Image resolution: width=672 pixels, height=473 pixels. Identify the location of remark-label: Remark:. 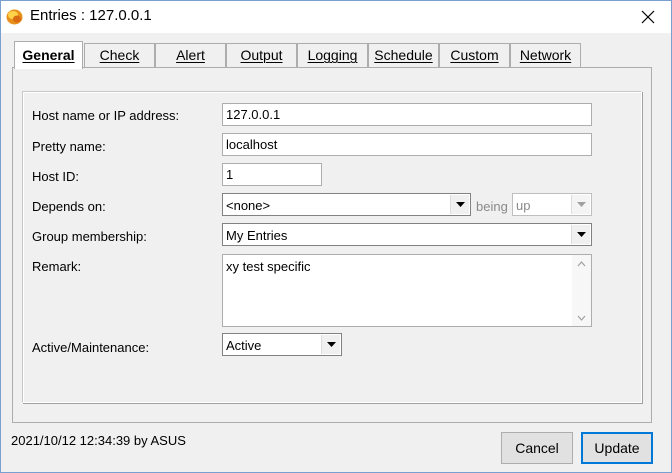
(57, 266).